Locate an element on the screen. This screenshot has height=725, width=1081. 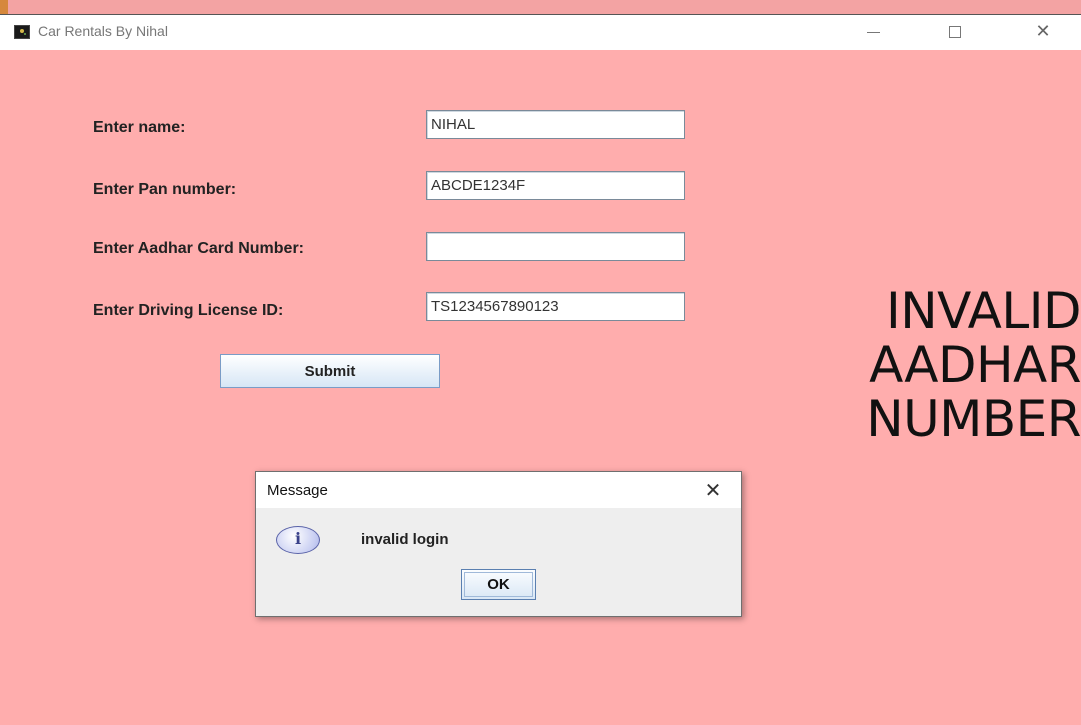
message-dialog: Message ✕ i invalid login OK is located at coordinates (498, 544).